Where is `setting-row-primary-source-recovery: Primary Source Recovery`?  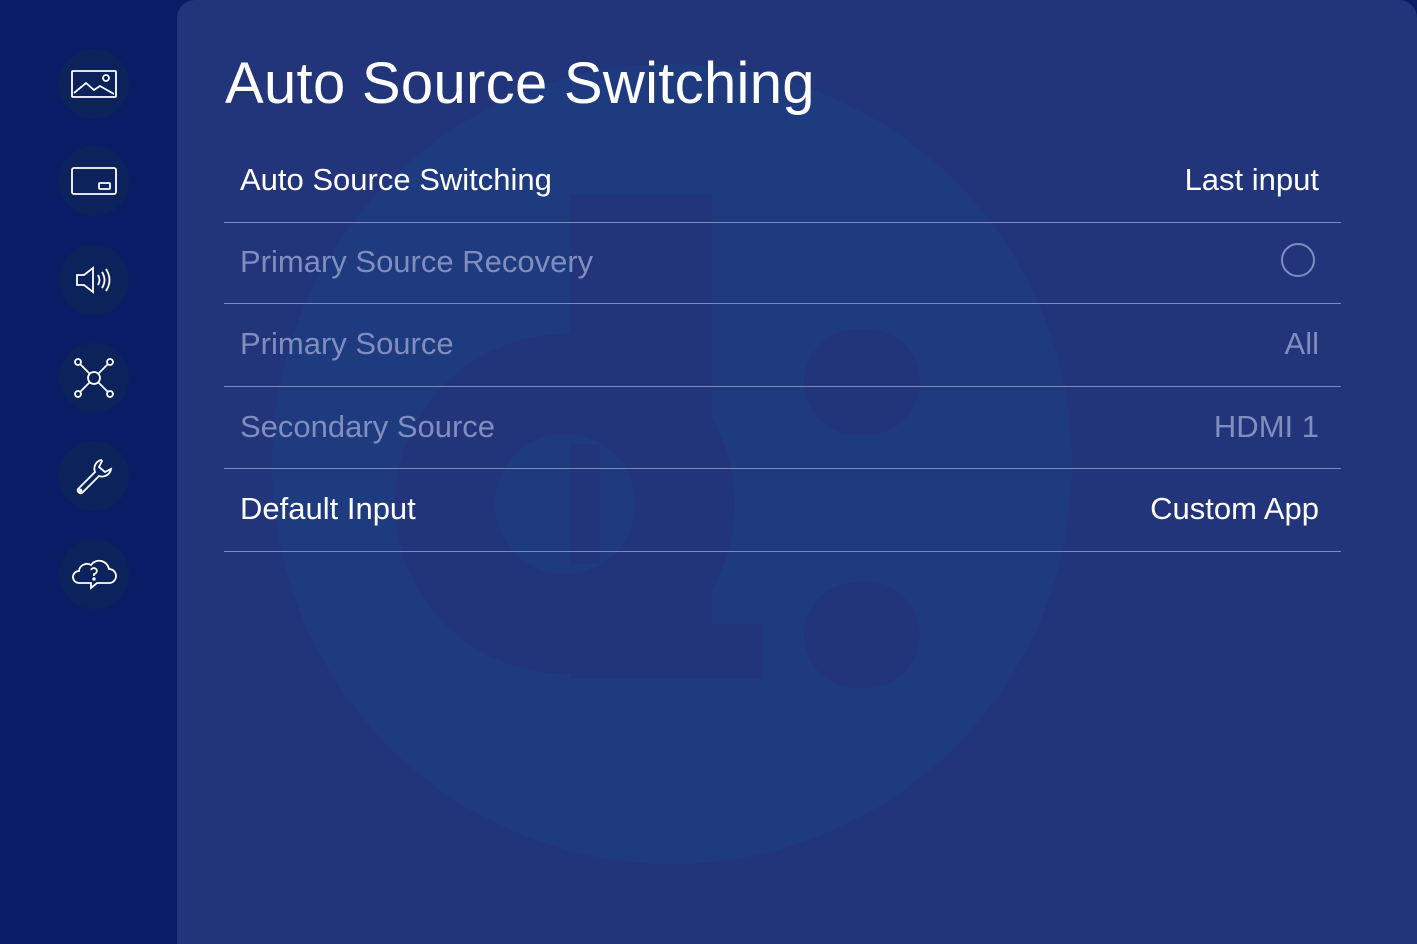
setting-row-primary-source-recovery: Primary Source Recovery is located at coordinates (782, 263).